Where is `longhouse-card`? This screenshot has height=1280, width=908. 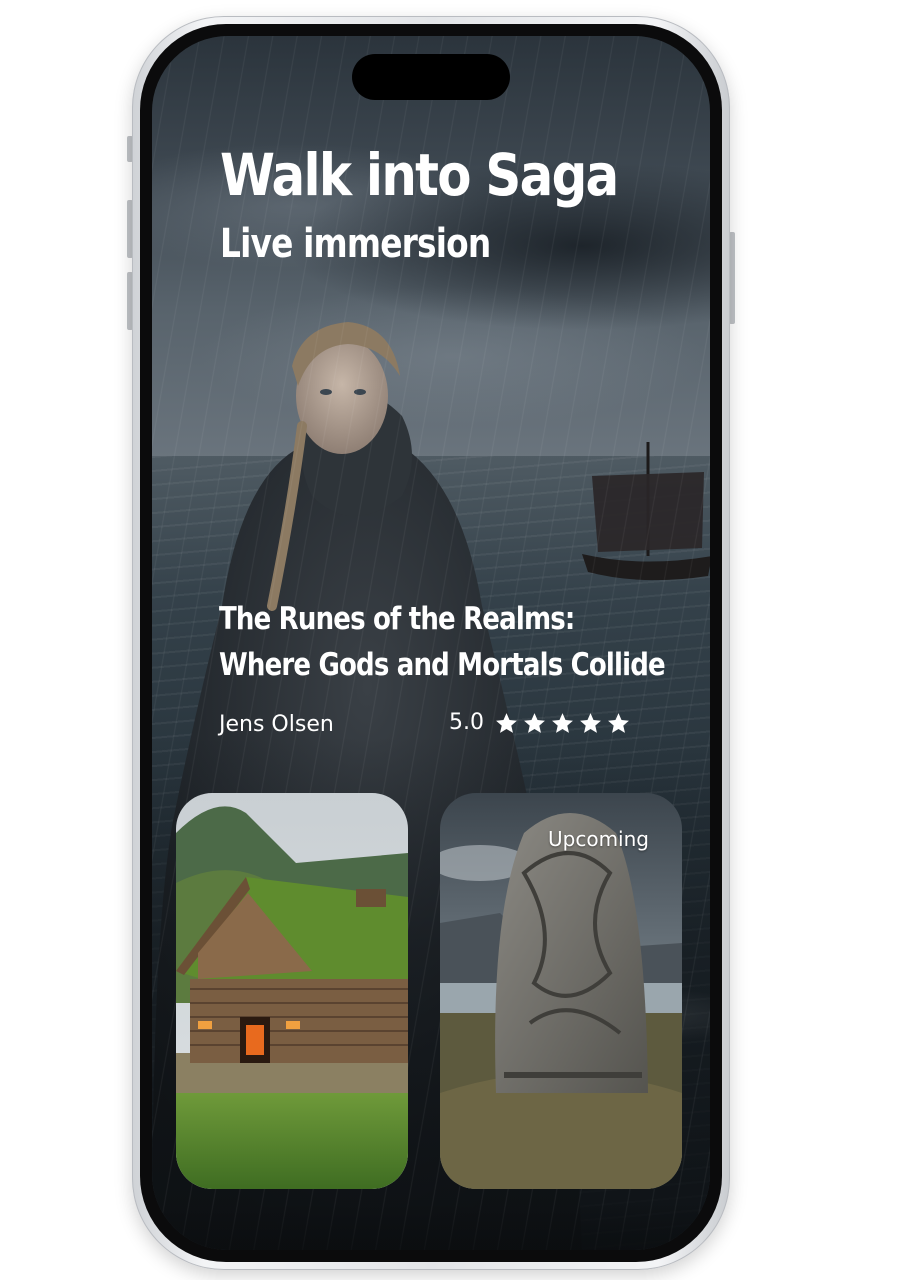
longhouse-card is located at coordinates (292, 991).